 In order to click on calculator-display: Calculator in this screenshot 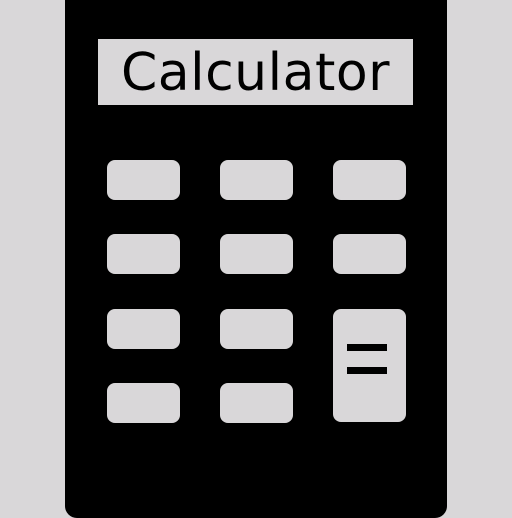, I will do `click(255, 72)`.